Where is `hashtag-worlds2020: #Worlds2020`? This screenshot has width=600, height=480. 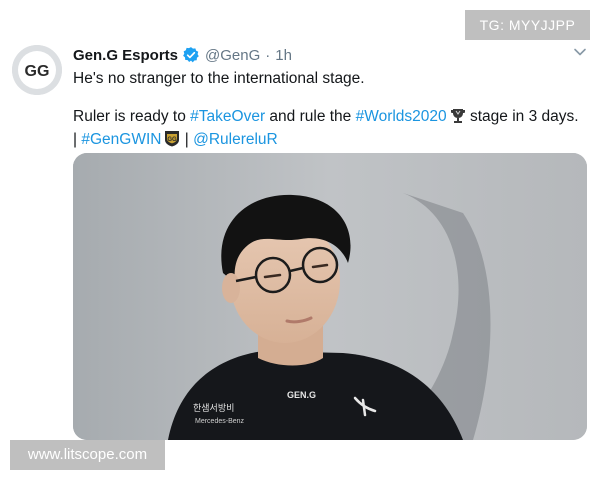 hashtag-worlds2020: #Worlds2020 is located at coordinates (401, 116).